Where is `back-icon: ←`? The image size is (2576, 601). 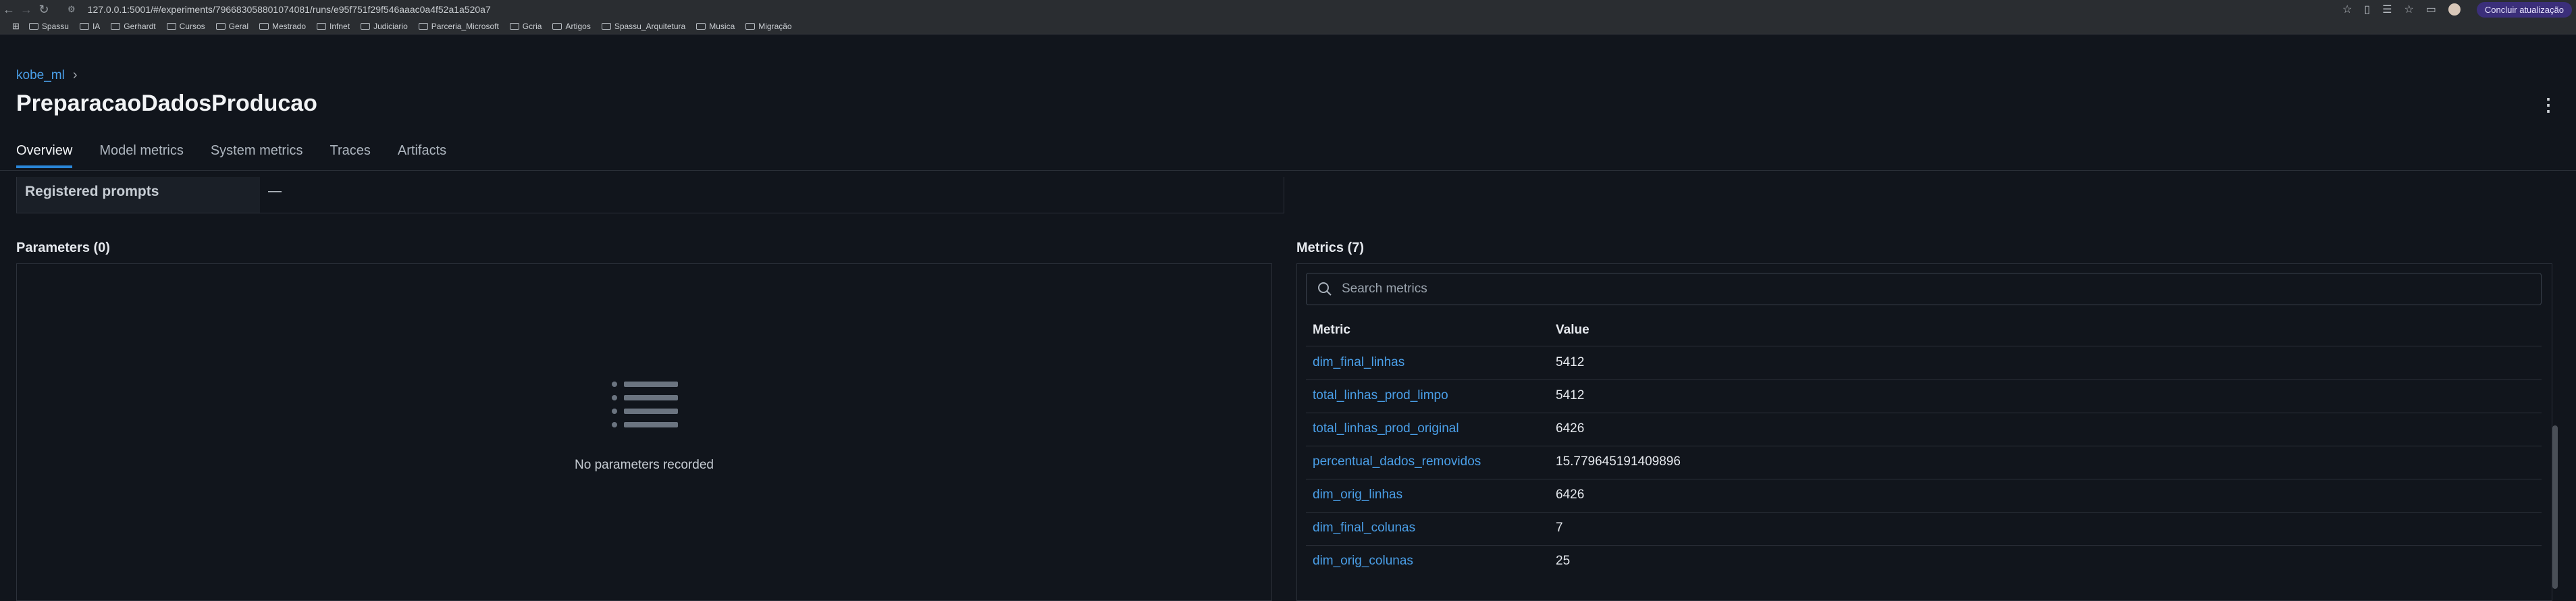
back-icon: ← is located at coordinates (9, 10).